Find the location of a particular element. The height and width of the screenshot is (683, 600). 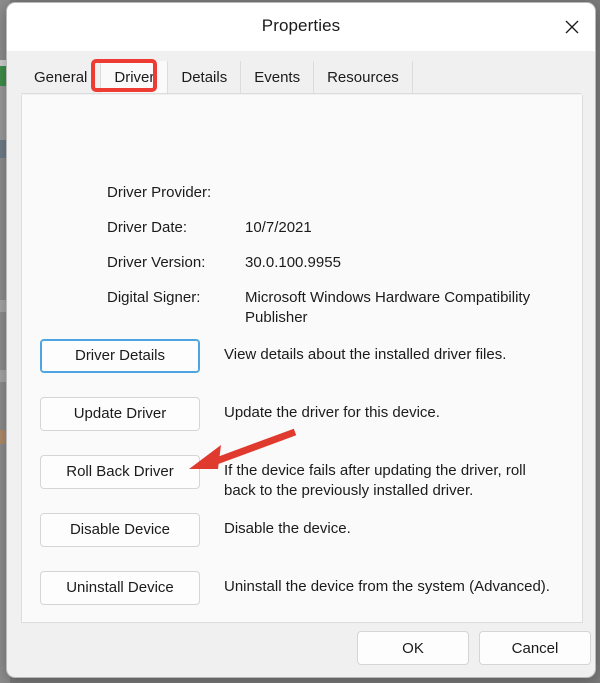

disable-device-button: Disable Device is located at coordinates (120, 530).